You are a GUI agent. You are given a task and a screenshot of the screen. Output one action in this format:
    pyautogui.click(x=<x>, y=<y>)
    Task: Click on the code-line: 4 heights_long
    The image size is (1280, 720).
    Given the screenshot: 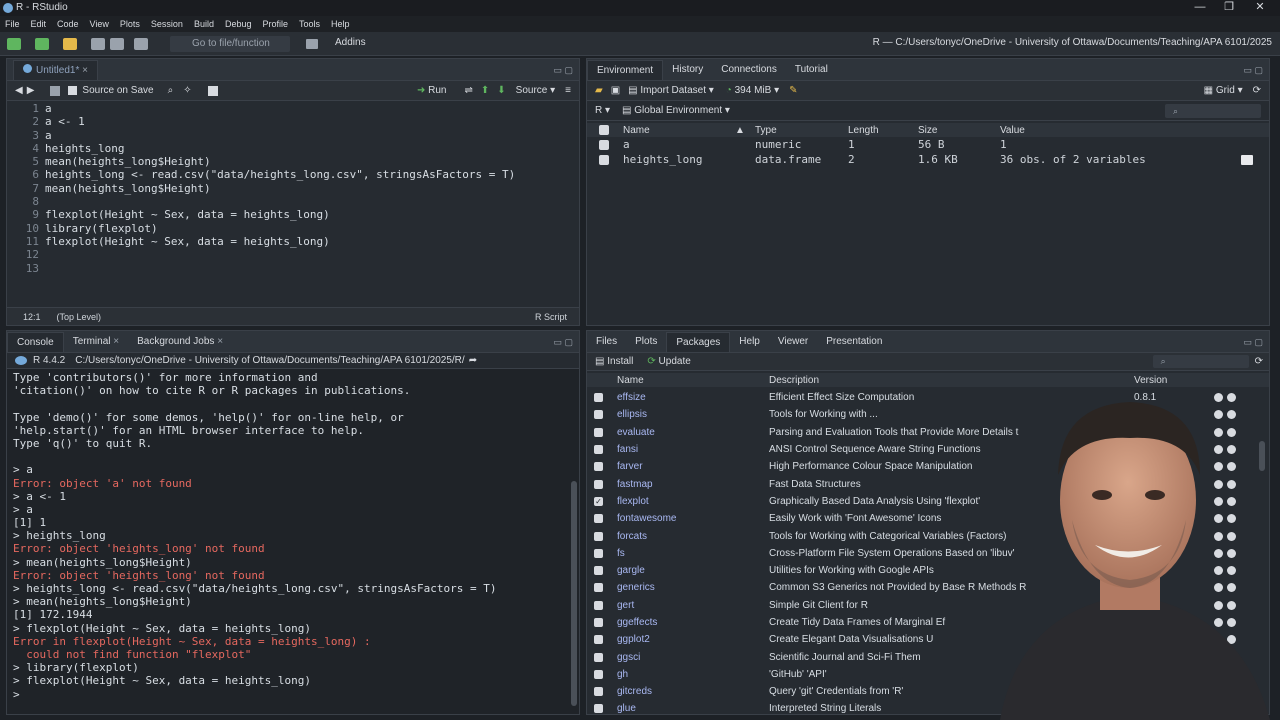 What is the action you would take?
    pyautogui.click(x=293, y=148)
    